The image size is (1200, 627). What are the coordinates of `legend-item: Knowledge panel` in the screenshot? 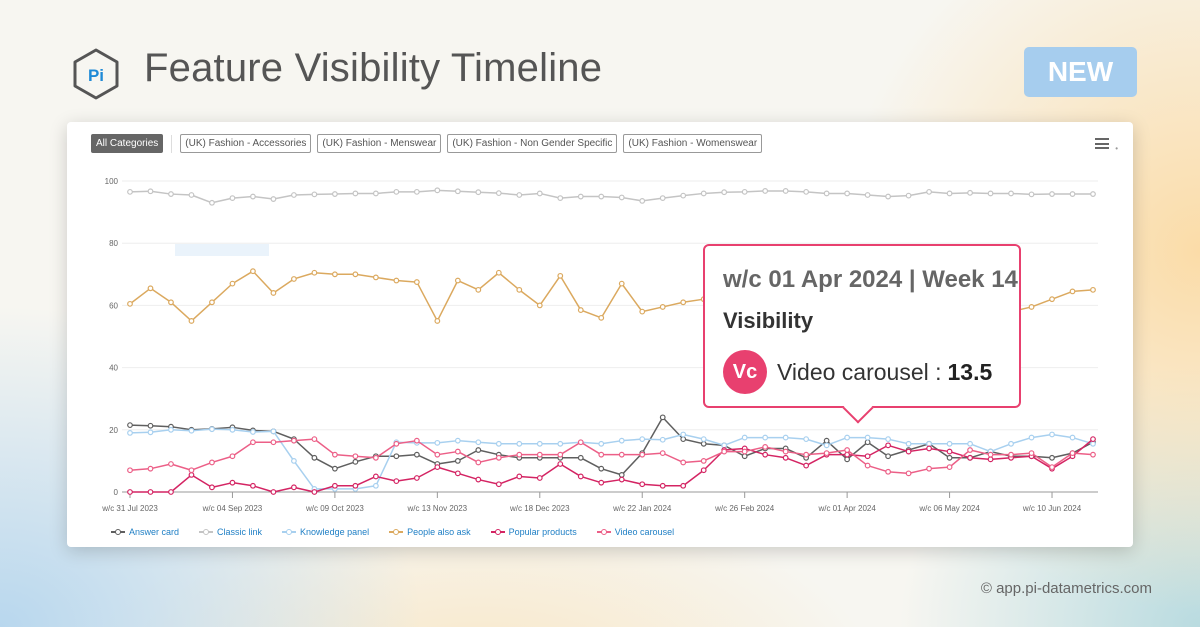 It's located at (325, 532).